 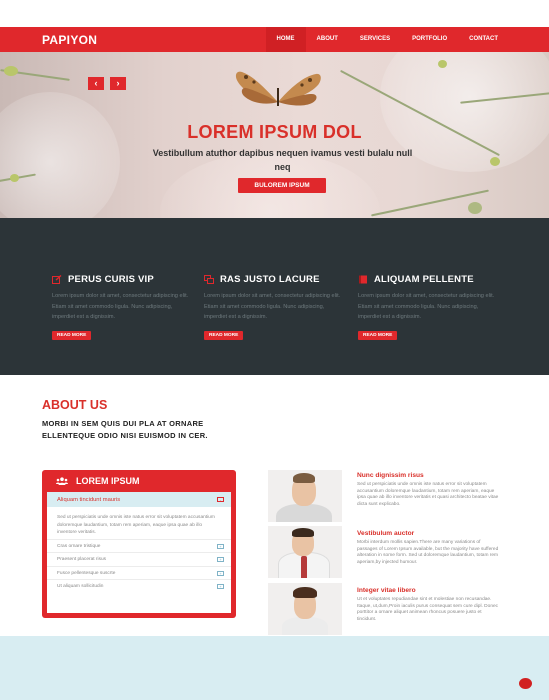 I want to click on book-icon, so click(x=363, y=279).